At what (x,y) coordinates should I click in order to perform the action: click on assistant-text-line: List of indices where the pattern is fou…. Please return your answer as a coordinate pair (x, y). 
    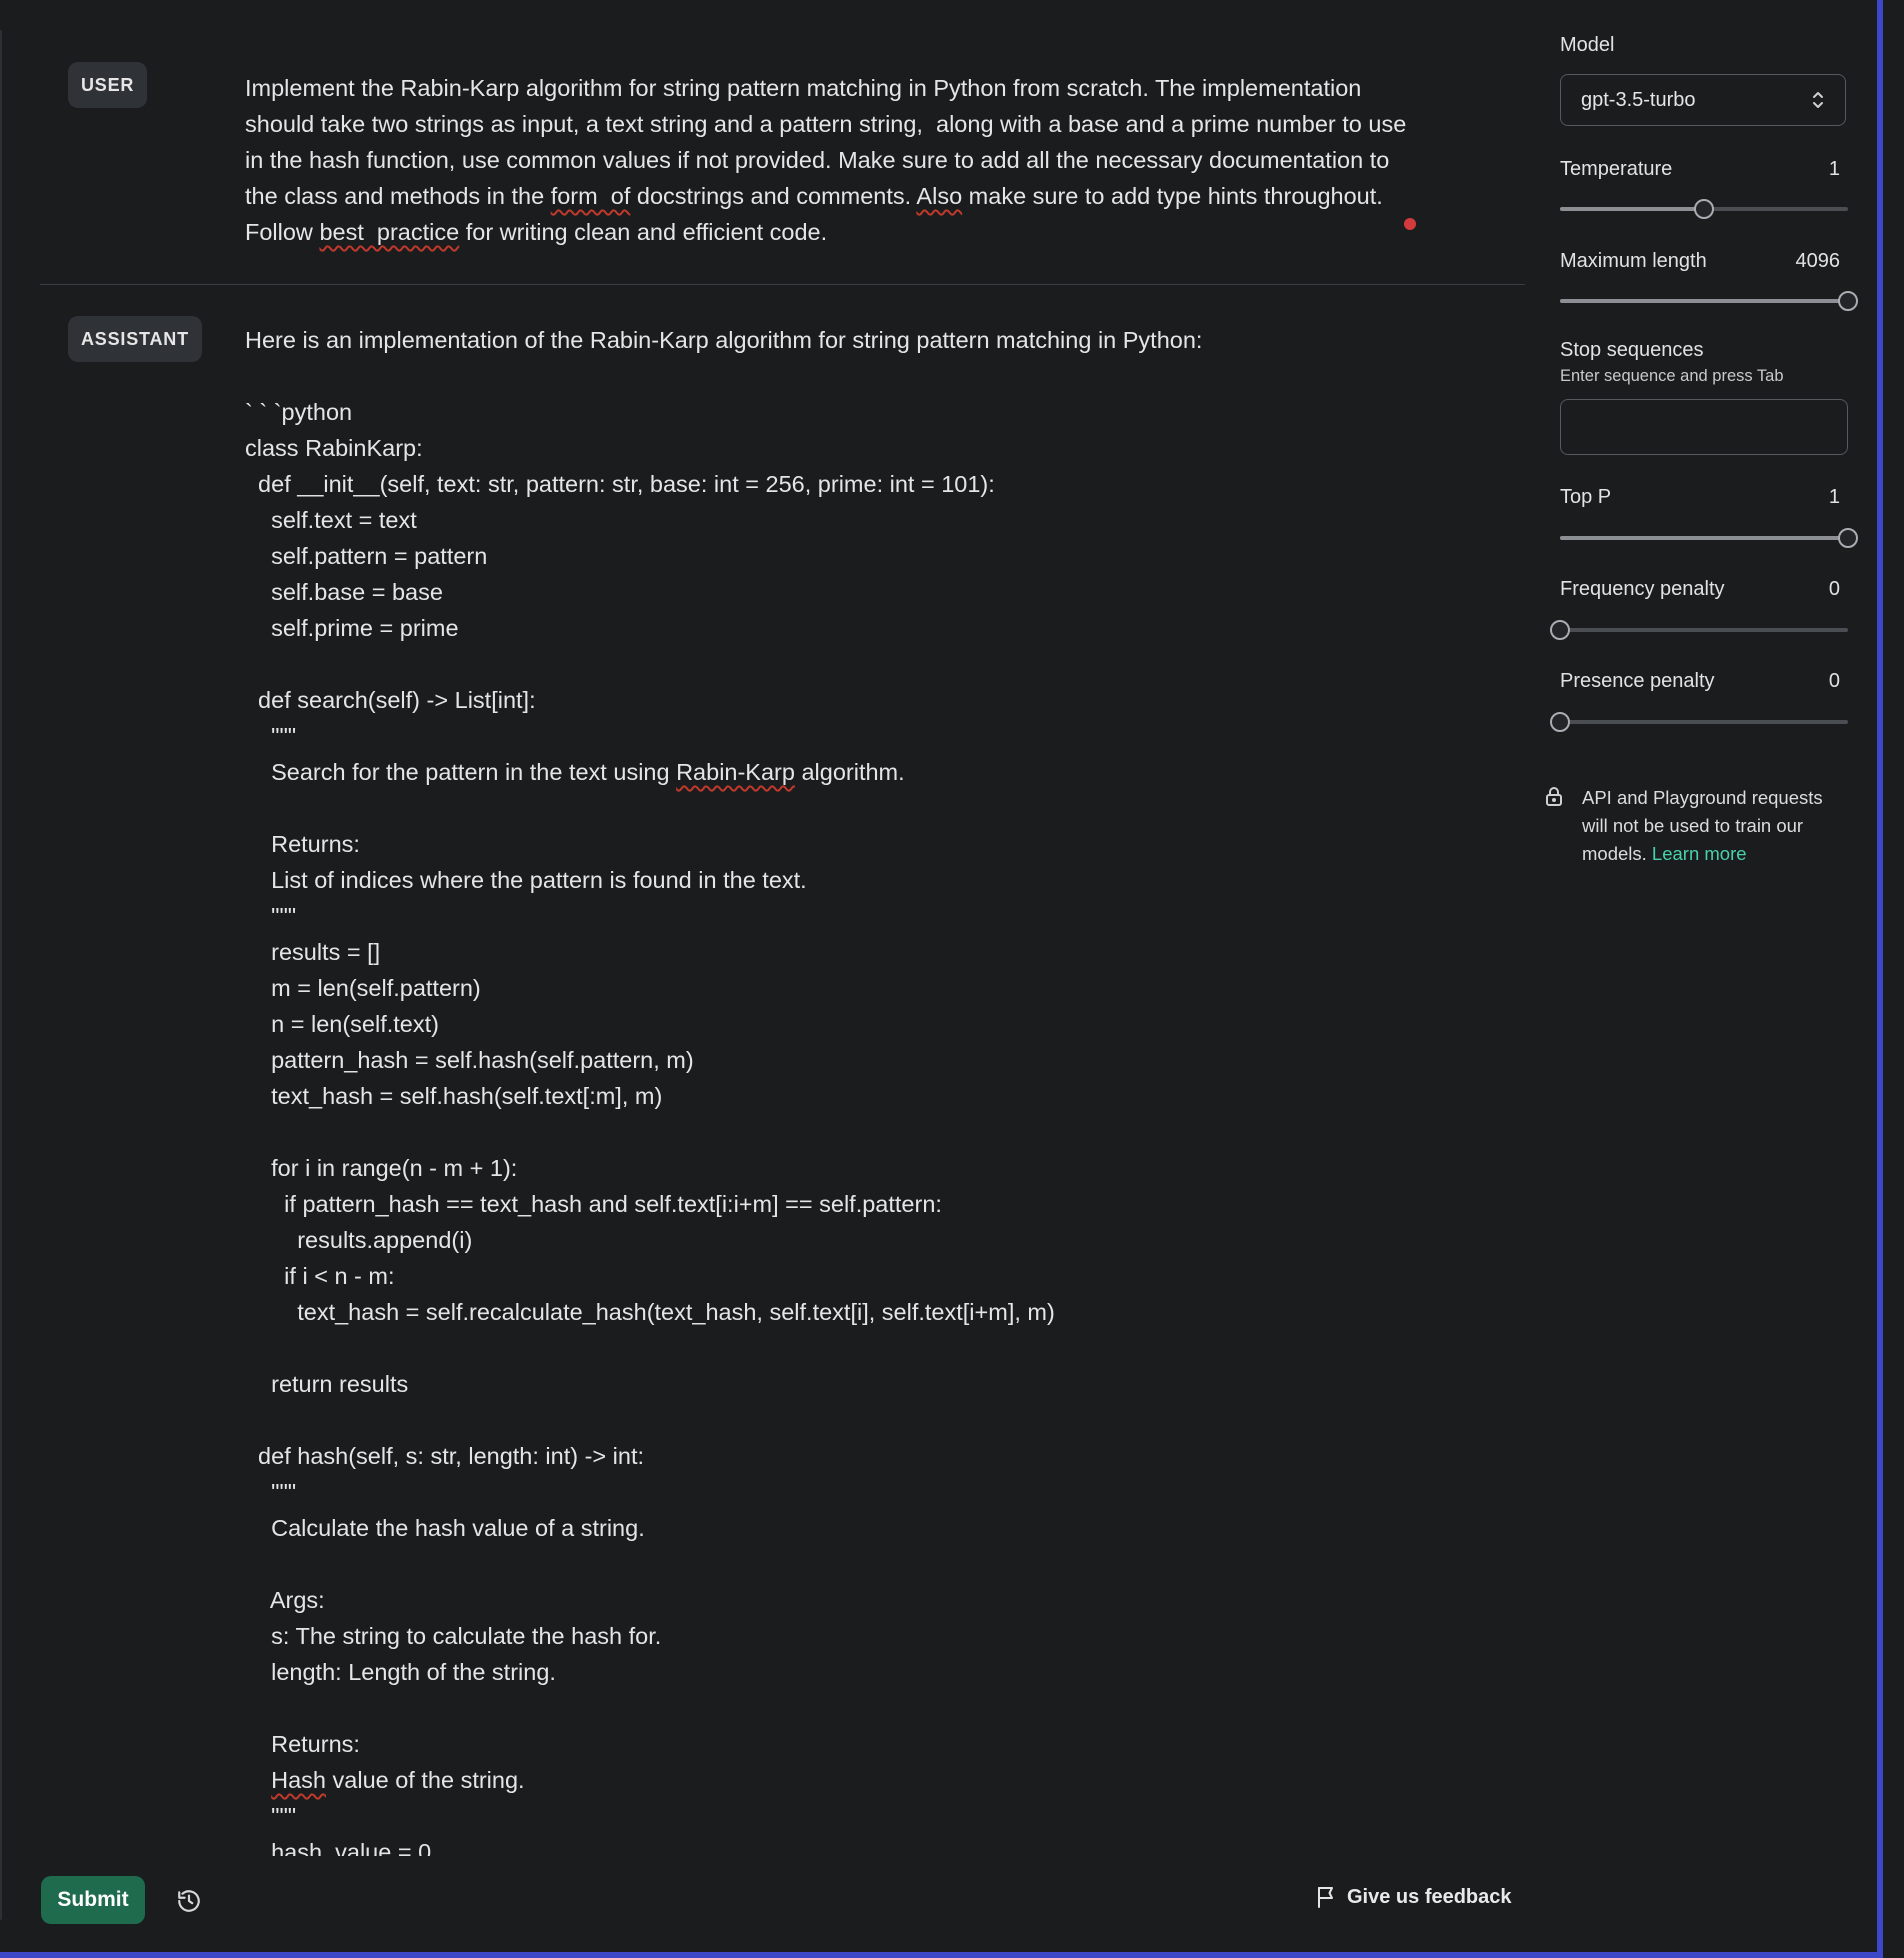
    Looking at the image, I should click on (875, 880).